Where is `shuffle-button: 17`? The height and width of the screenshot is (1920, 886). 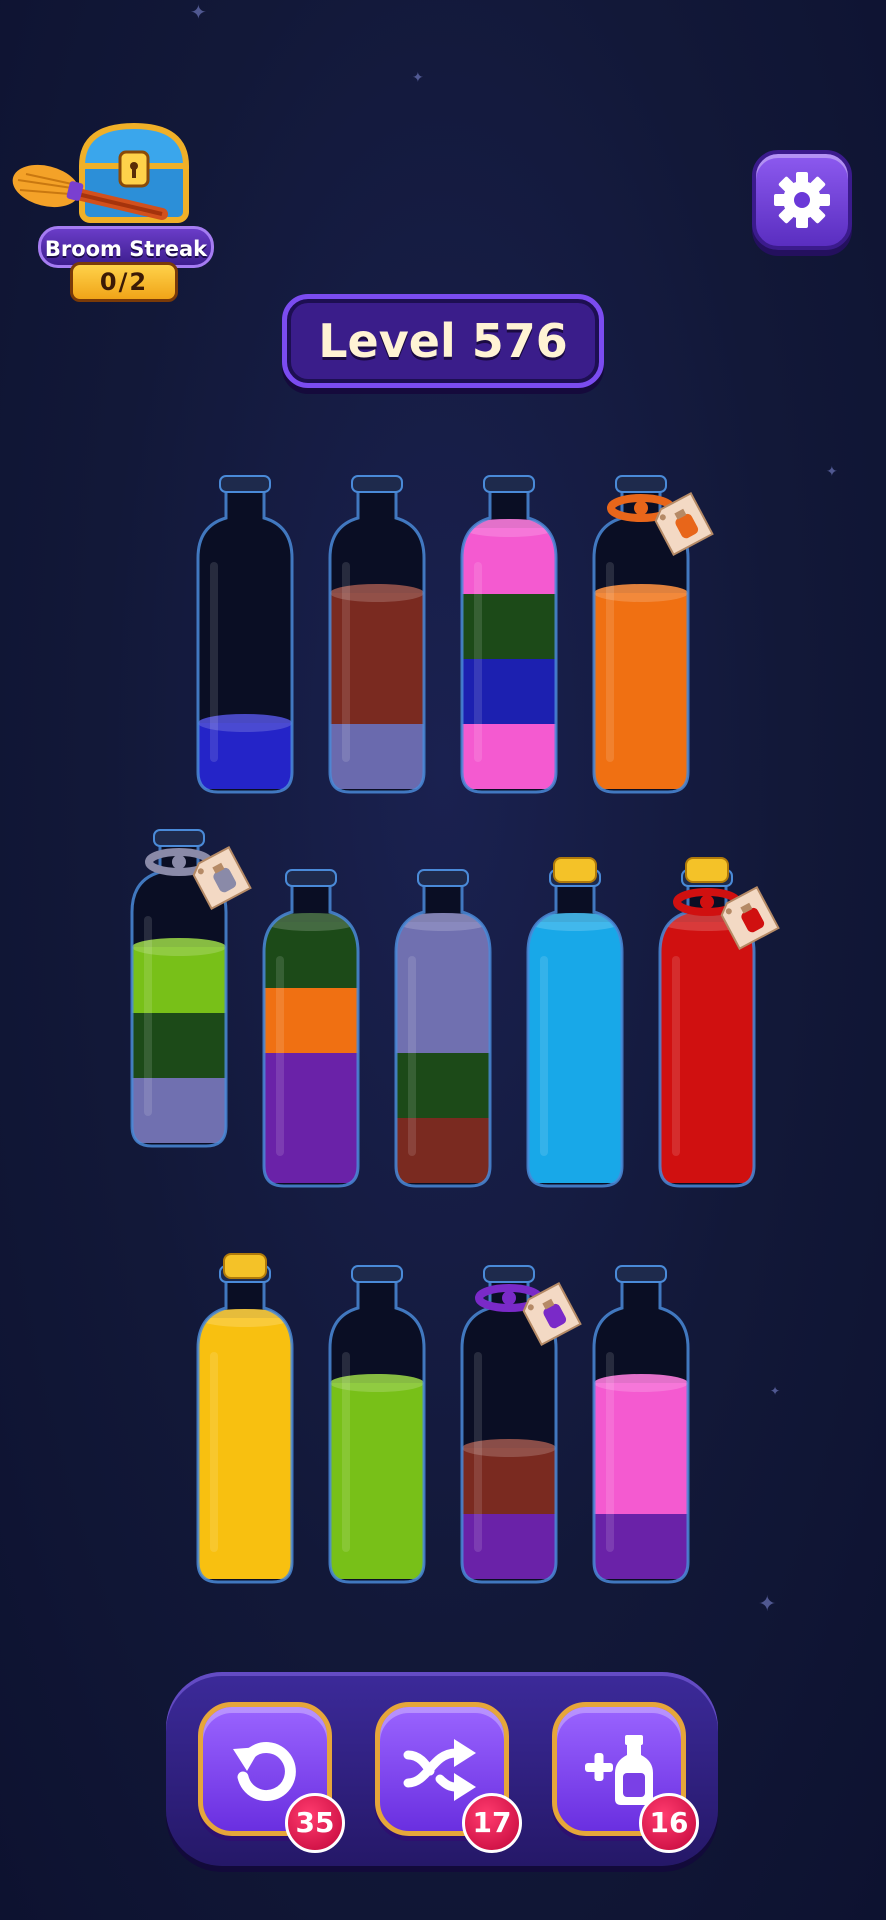 shuffle-button: 17 is located at coordinates (448, 1777).